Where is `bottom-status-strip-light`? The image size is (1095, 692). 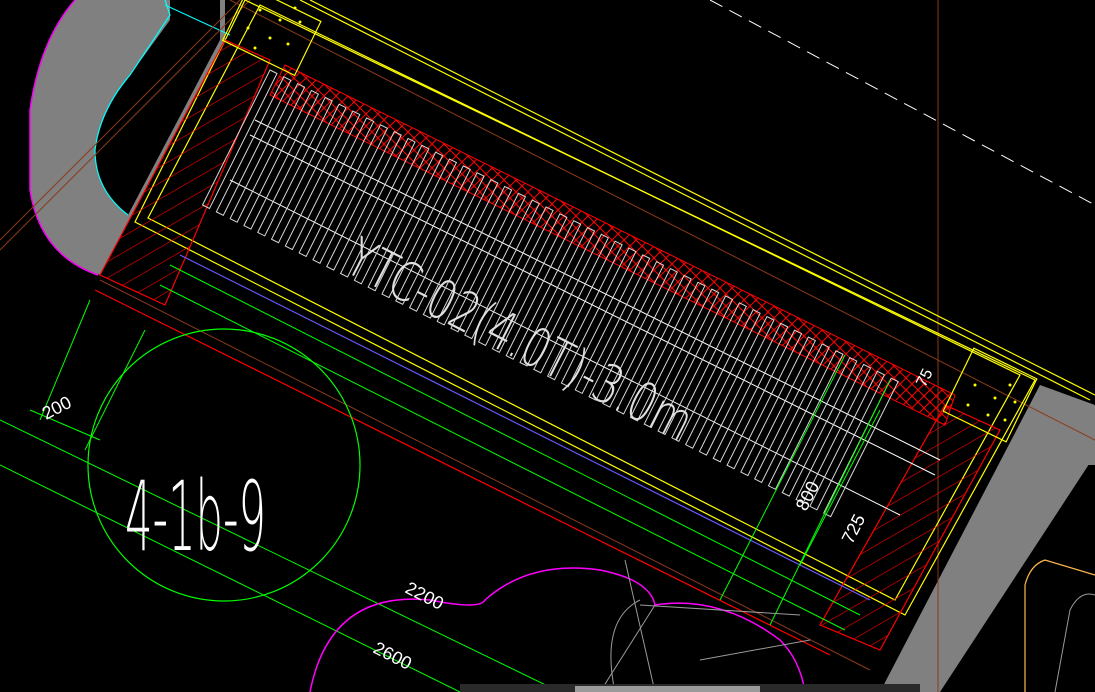 bottom-status-strip-light is located at coordinates (667, 689).